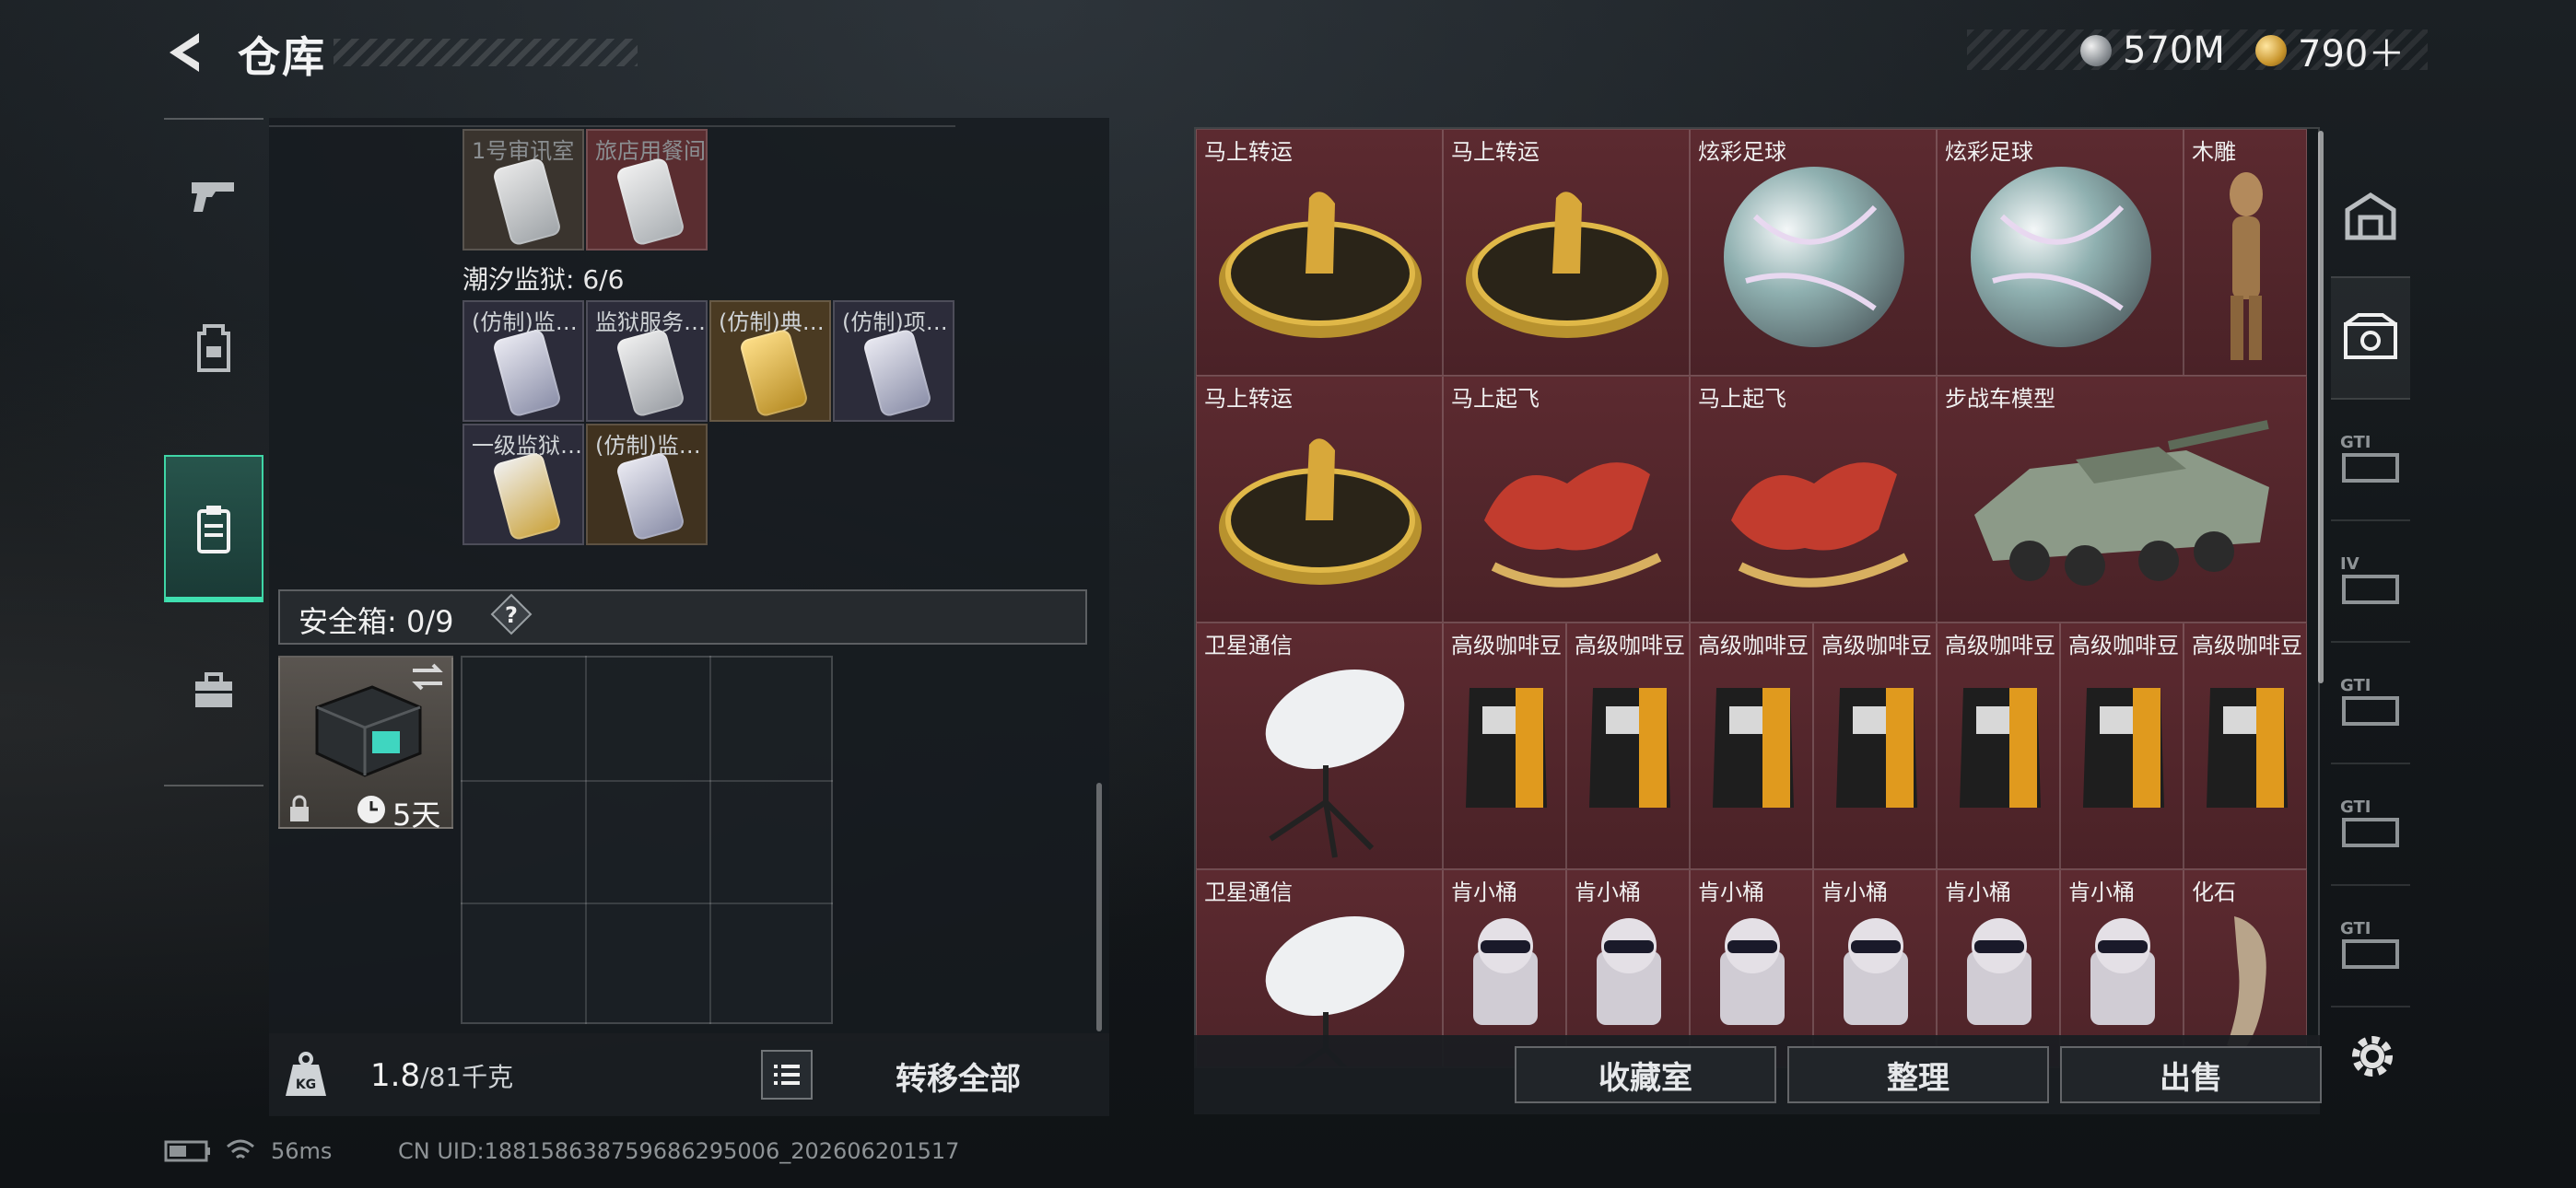  I want to click on satellite-dish-icon, so click(1335, 763).